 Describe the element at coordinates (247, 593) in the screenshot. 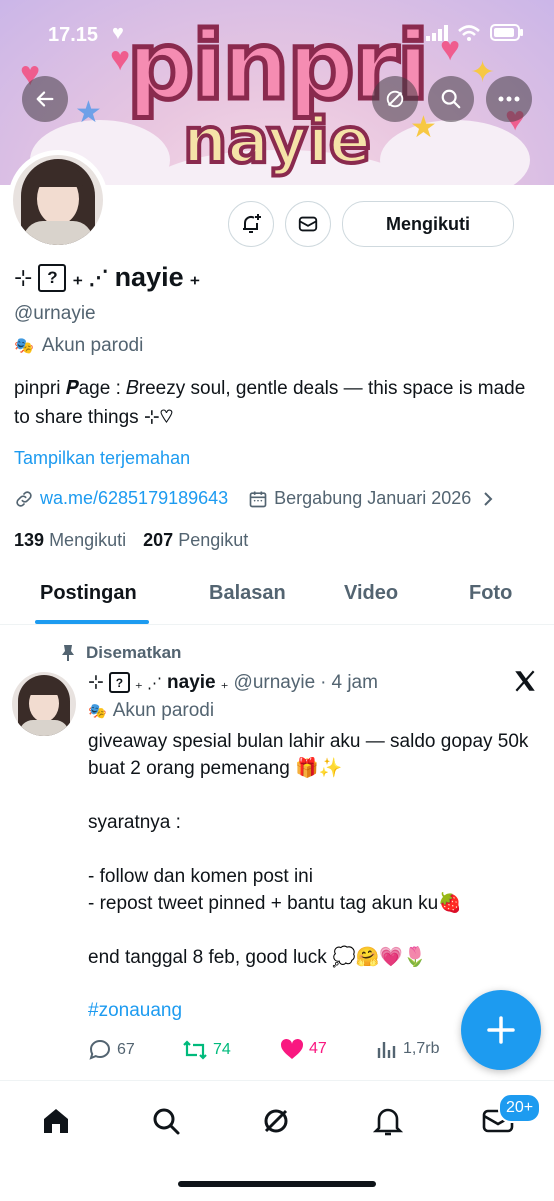

I see `tab-replies: Balasan` at that location.